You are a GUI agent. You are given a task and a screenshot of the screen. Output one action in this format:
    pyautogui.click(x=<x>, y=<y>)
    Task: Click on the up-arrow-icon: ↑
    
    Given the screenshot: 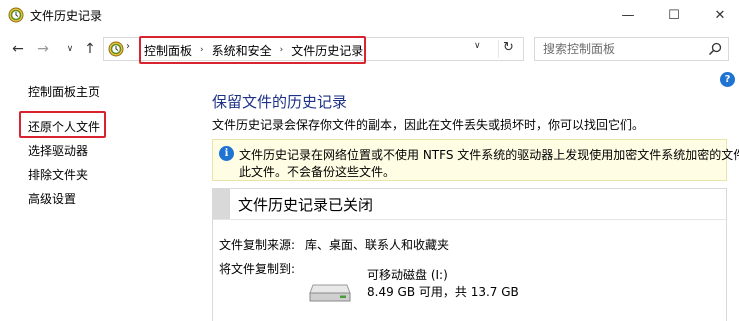 What is the action you would take?
    pyautogui.click(x=90, y=49)
    